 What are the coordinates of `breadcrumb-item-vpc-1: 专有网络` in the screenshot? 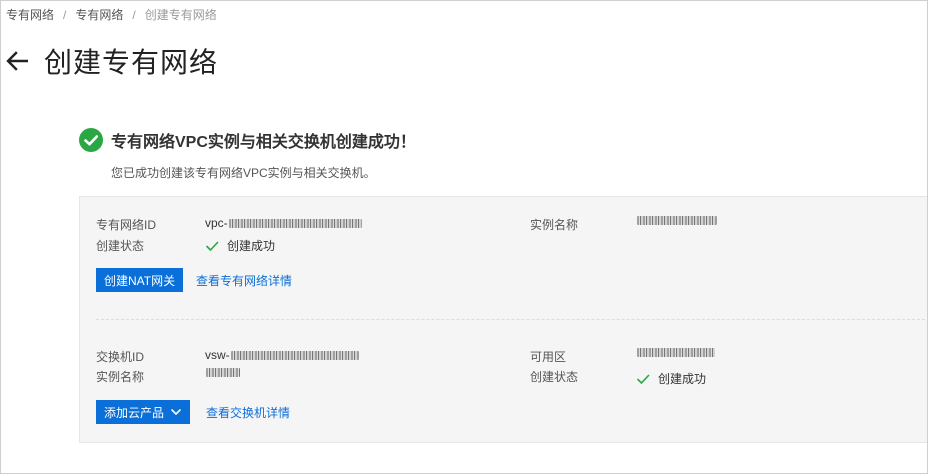 It's located at (30, 14).